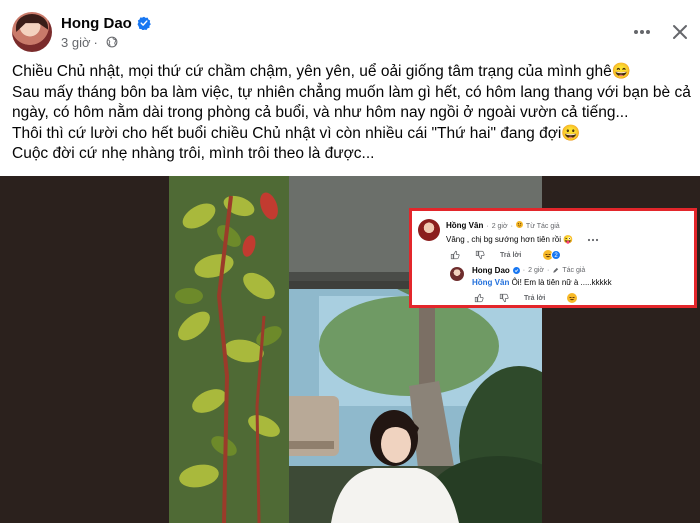 This screenshot has width=700, height=523. What do you see at coordinates (593, 240) in the screenshot?
I see `comment-more-icon` at bounding box center [593, 240].